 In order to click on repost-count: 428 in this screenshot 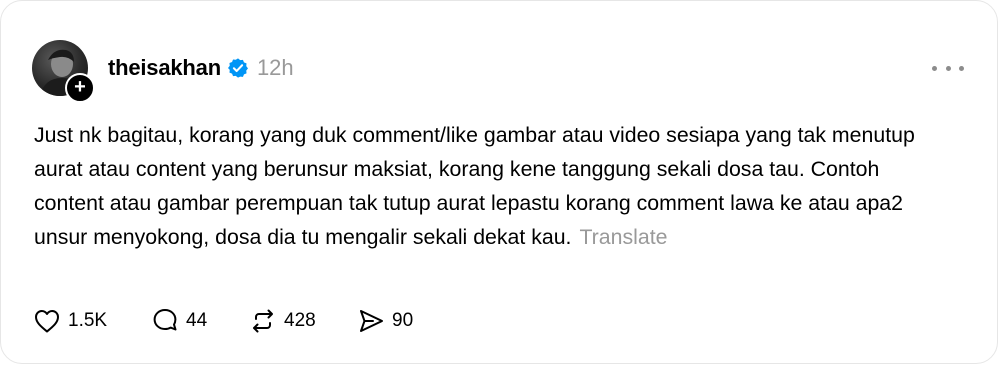, I will do `click(300, 320)`.